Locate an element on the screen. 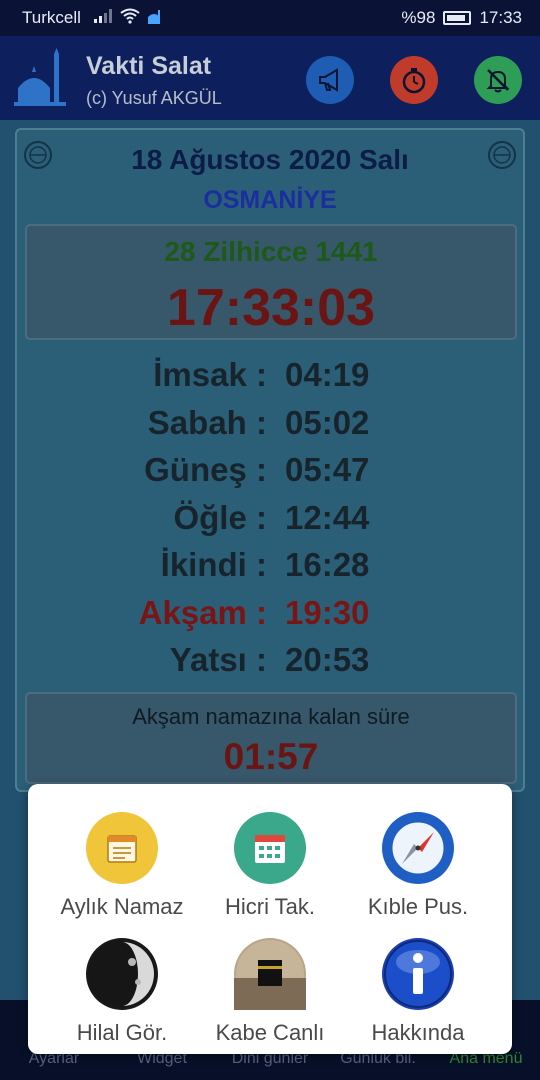 This screenshot has width=540, height=1080. prayer-row-ogle: Öğle : 12:44 is located at coordinates (270, 519).